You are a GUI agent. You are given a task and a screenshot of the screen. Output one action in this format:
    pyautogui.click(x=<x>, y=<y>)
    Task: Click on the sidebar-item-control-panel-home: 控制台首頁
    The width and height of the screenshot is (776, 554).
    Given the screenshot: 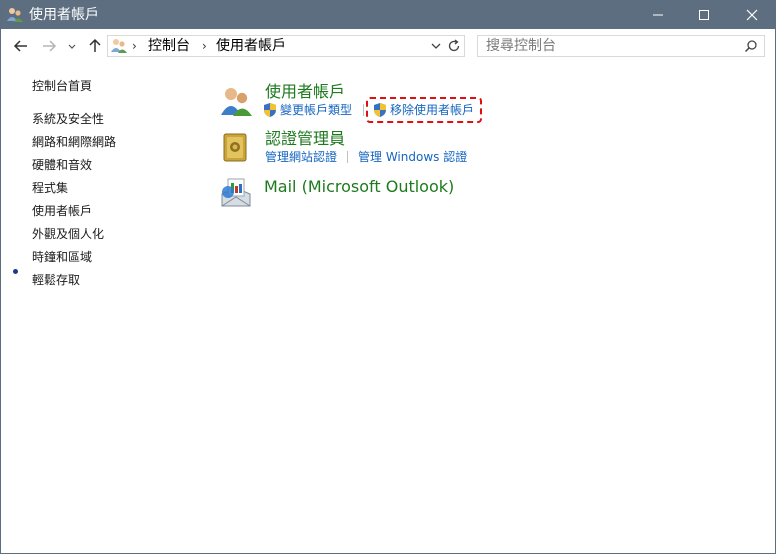 What is the action you would take?
    pyautogui.click(x=62, y=86)
    